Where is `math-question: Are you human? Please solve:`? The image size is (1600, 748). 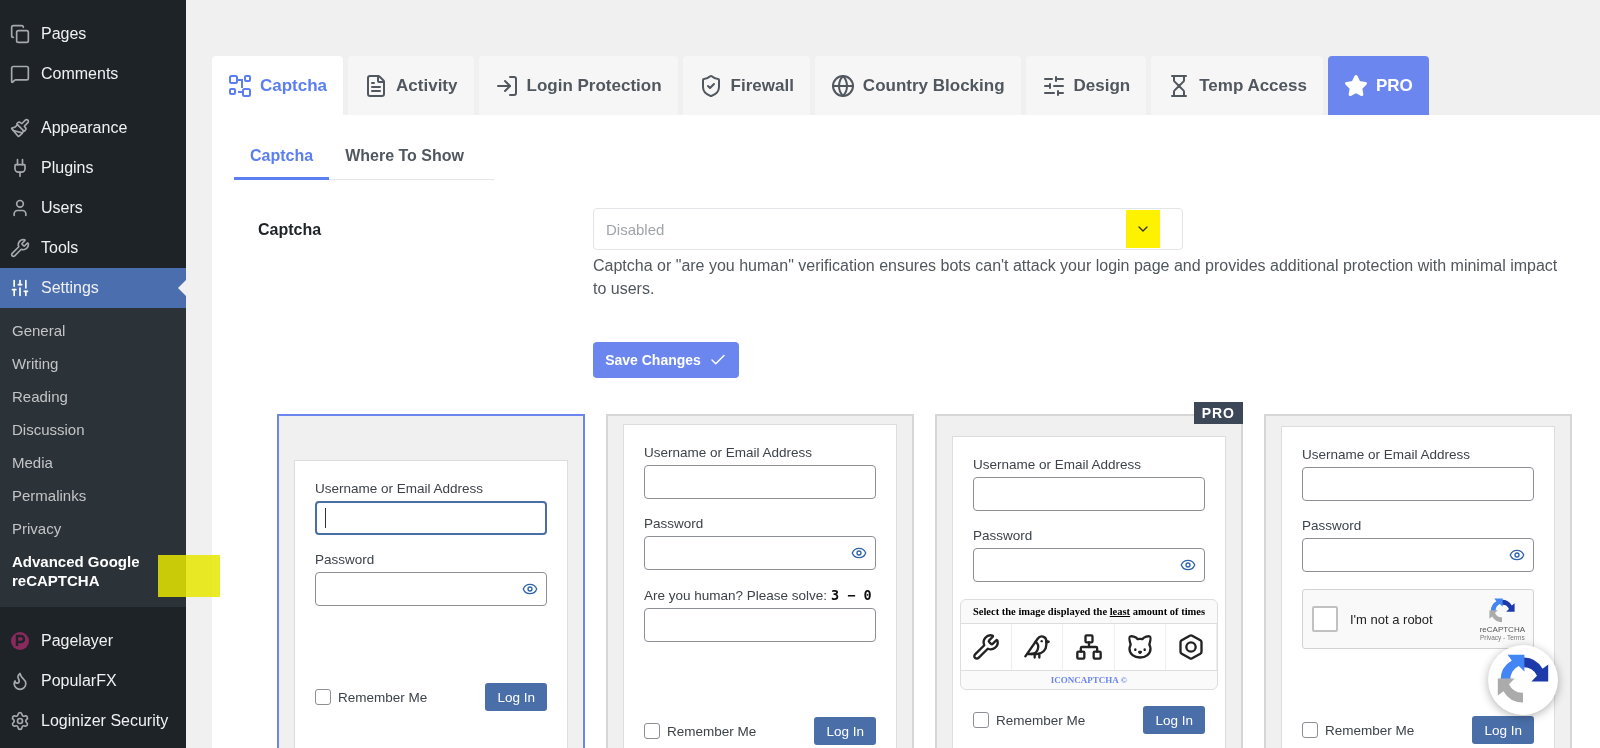
math-question: Are you human? Please solve: is located at coordinates (736, 595).